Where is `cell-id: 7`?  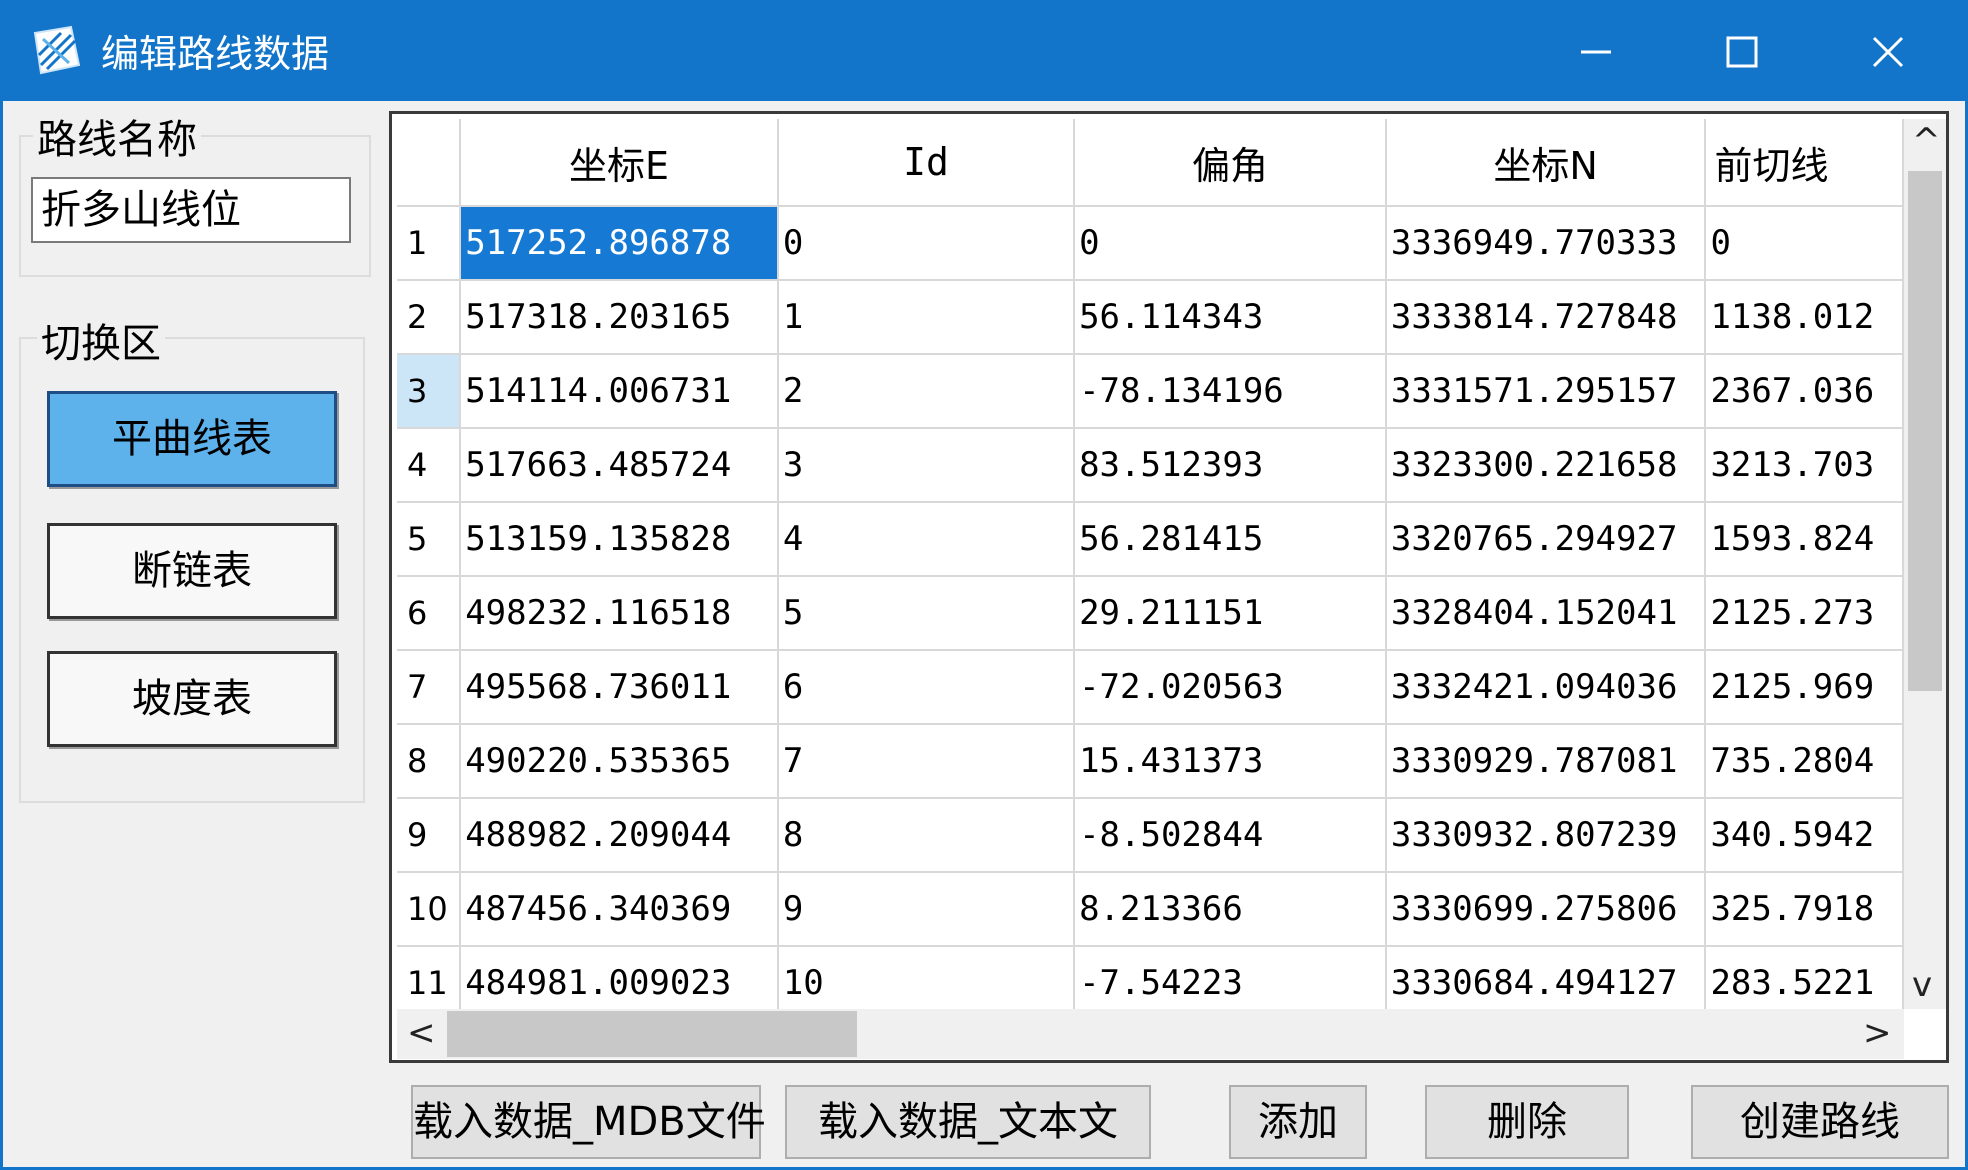 cell-id: 7 is located at coordinates (926, 761).